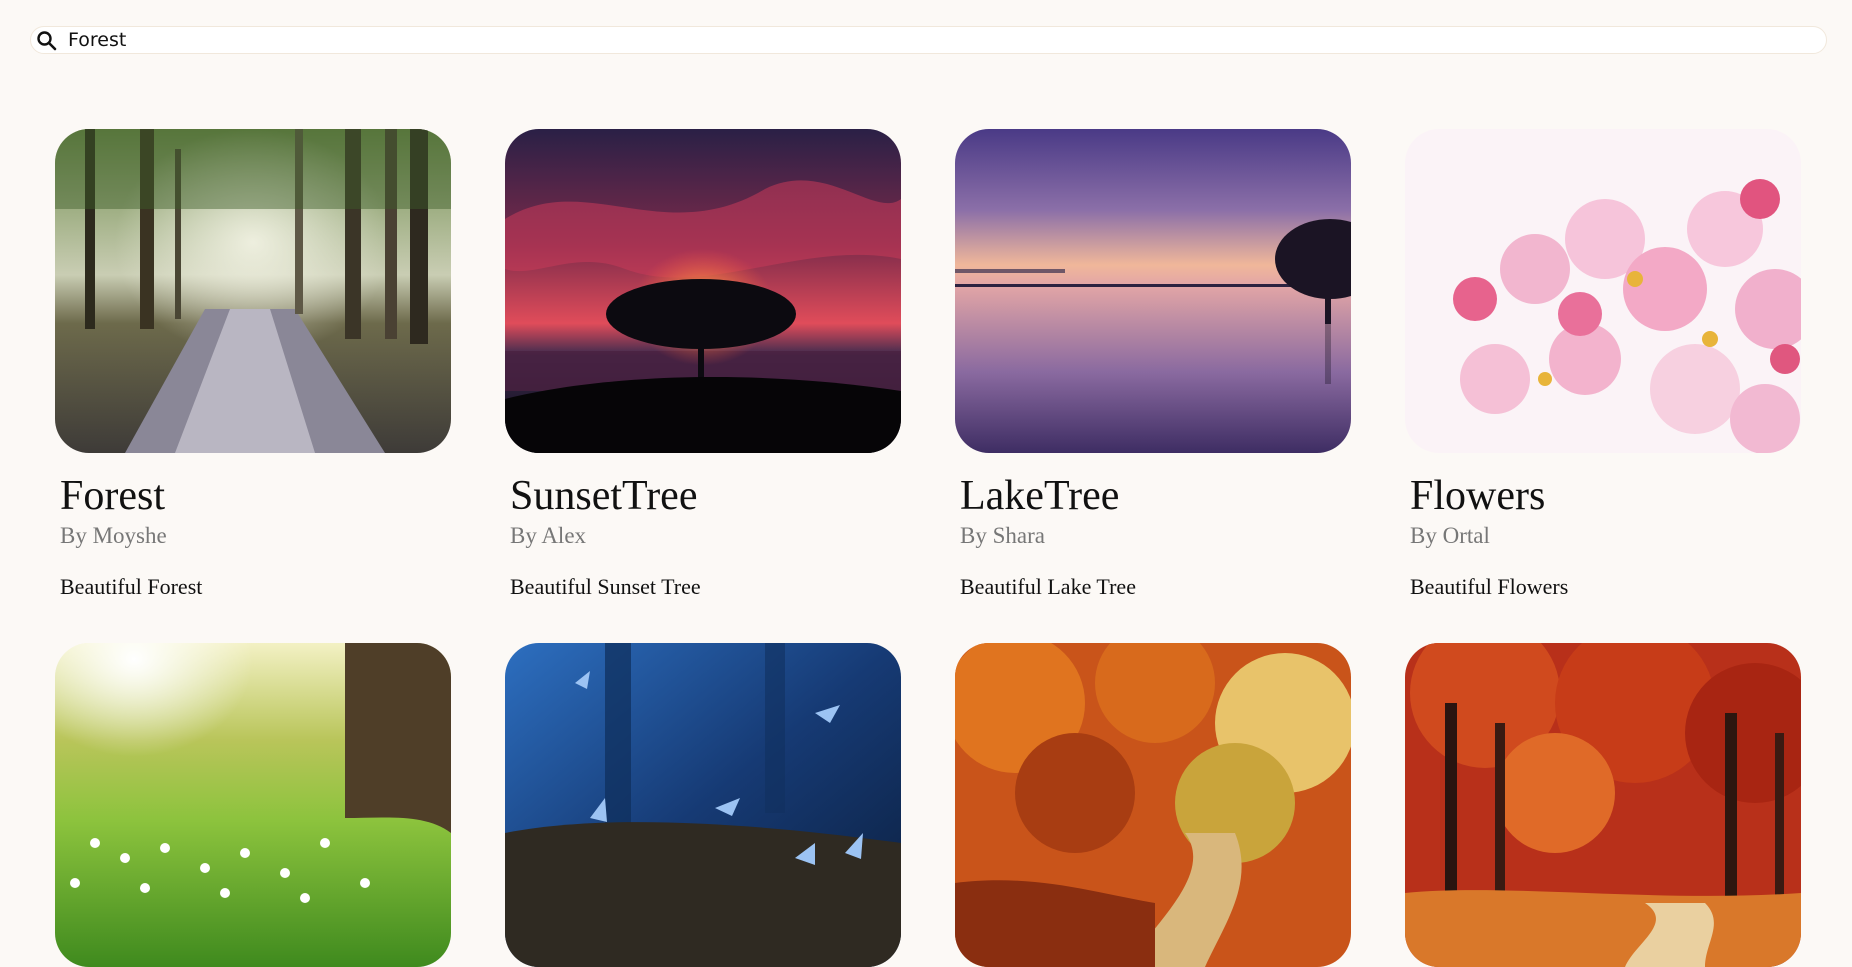  Describe the element at coordinates (1603, 291) in the screenshot. I see `cherry-blossom-image` at that location.